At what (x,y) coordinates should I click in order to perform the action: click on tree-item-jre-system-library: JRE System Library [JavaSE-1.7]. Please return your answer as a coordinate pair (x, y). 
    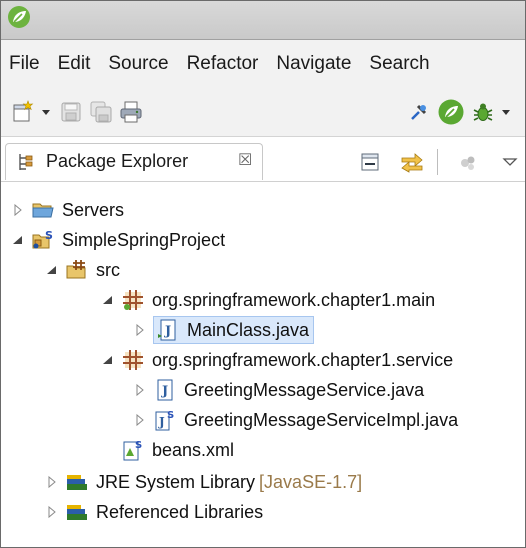
    Looking at the image, I should click on (203, 482).